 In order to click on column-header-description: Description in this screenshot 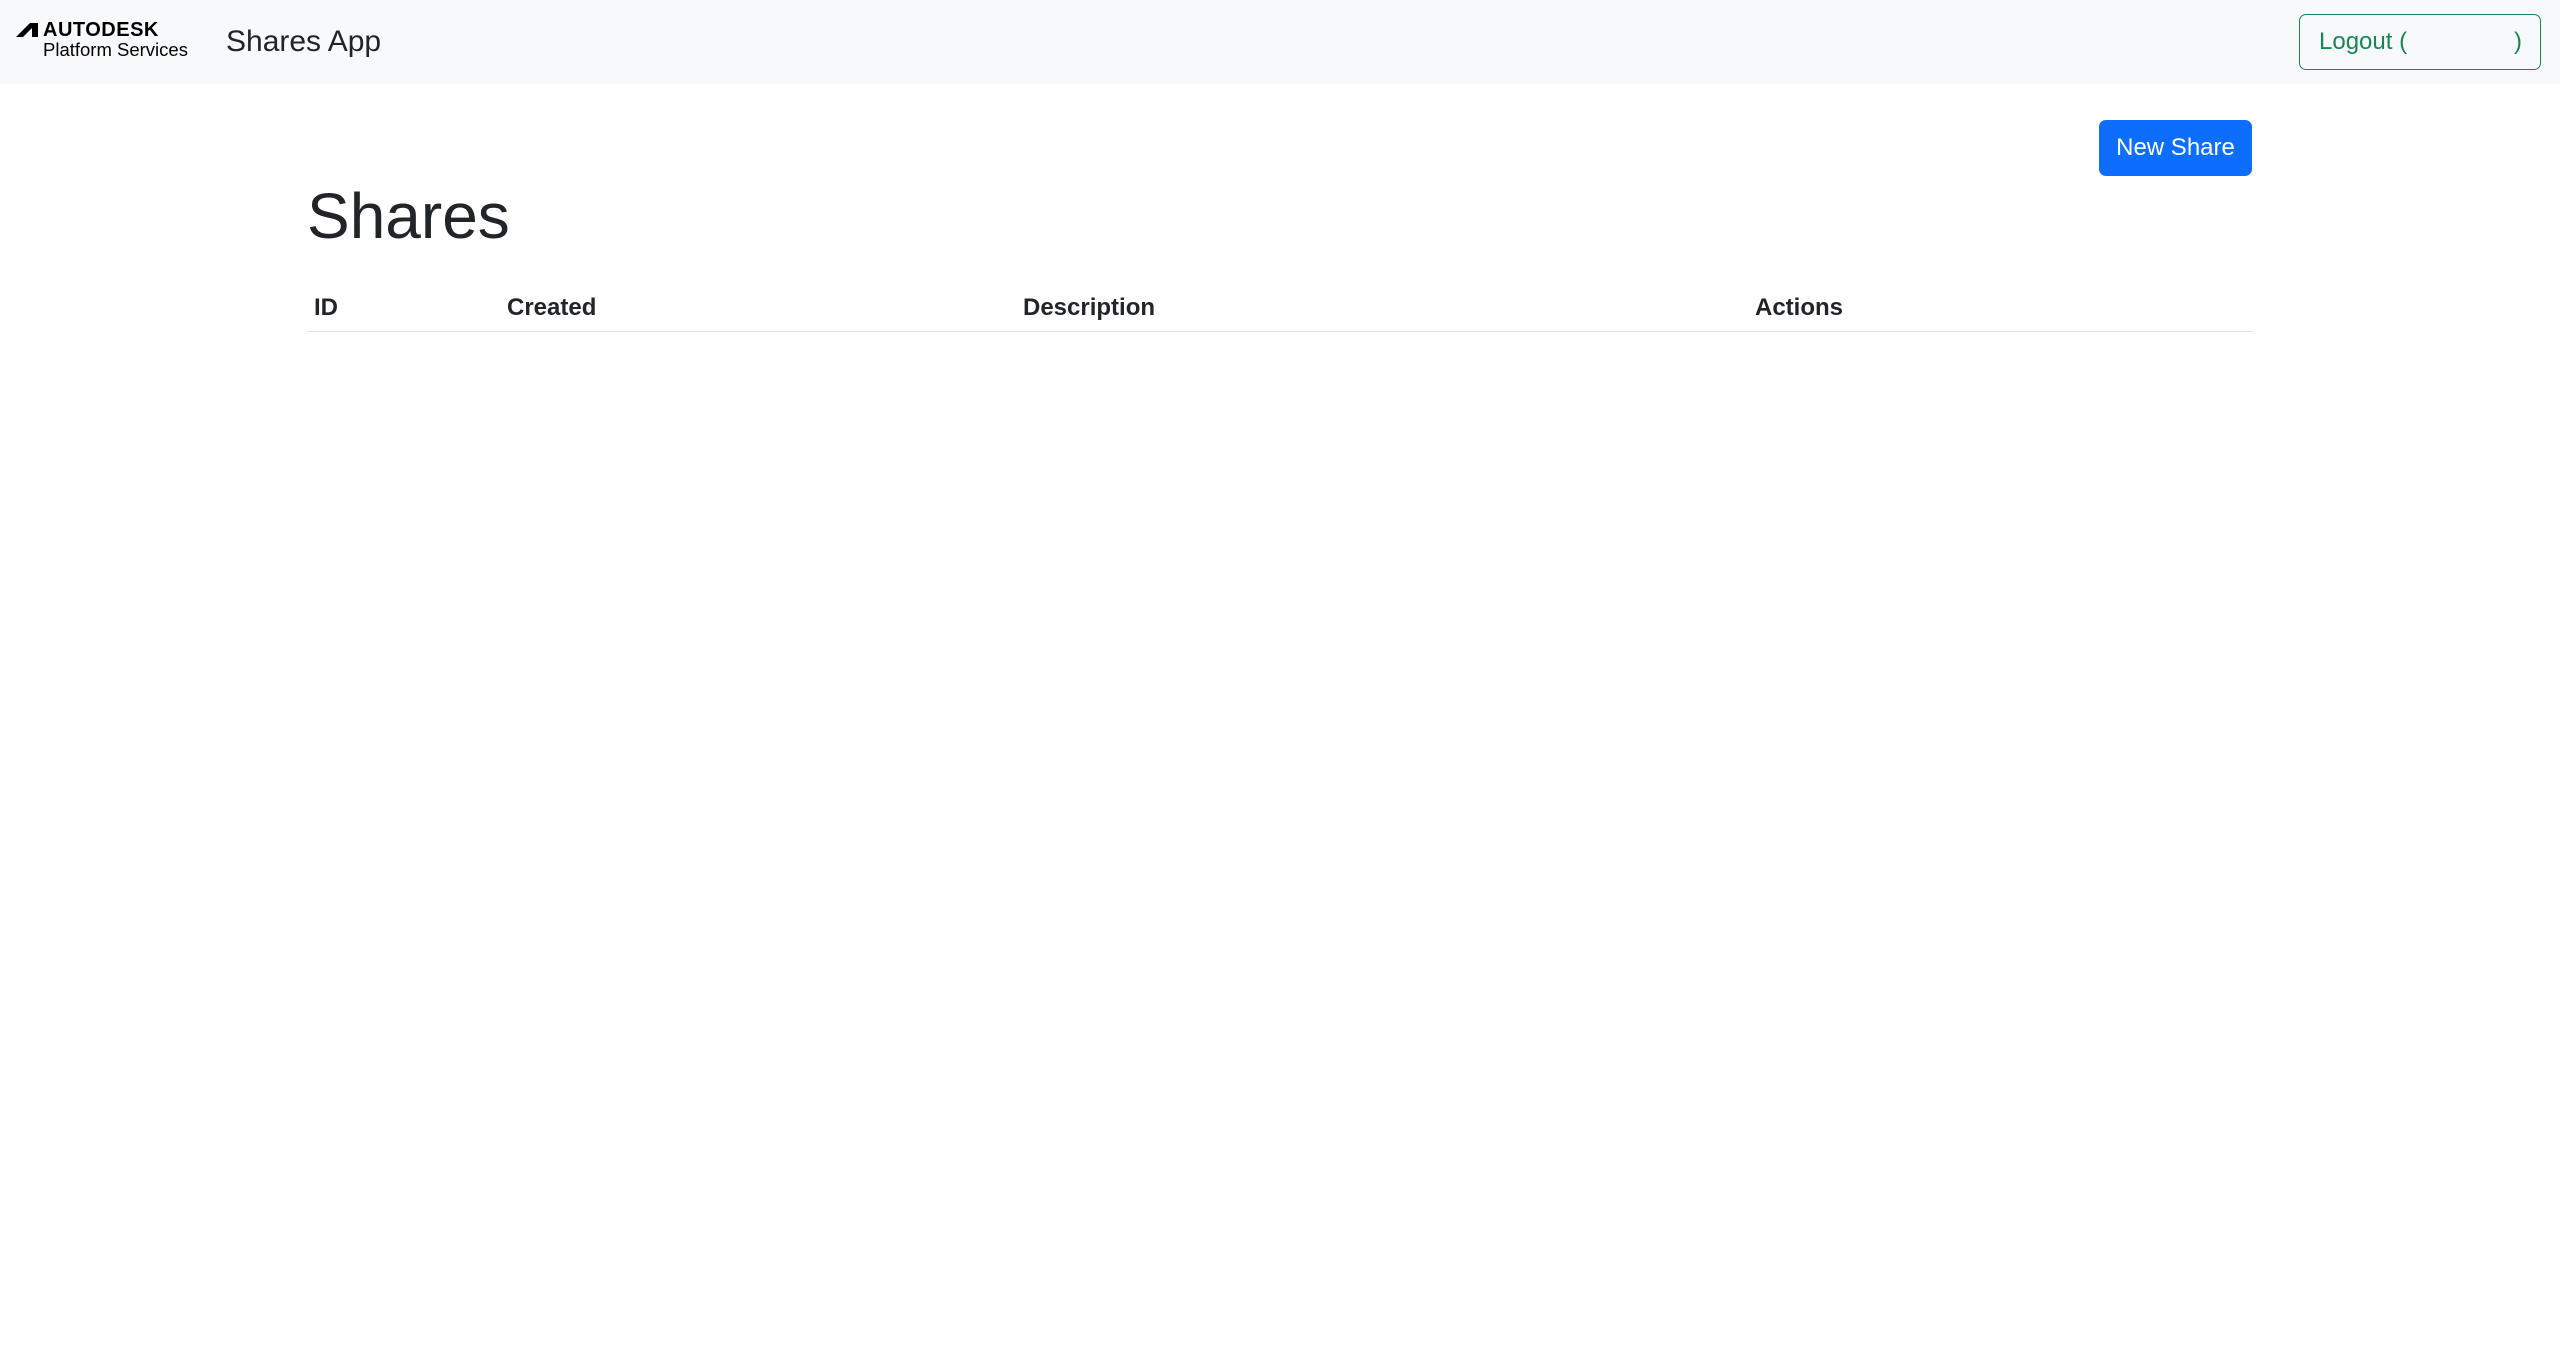, I will do `click(1382, 308)`.